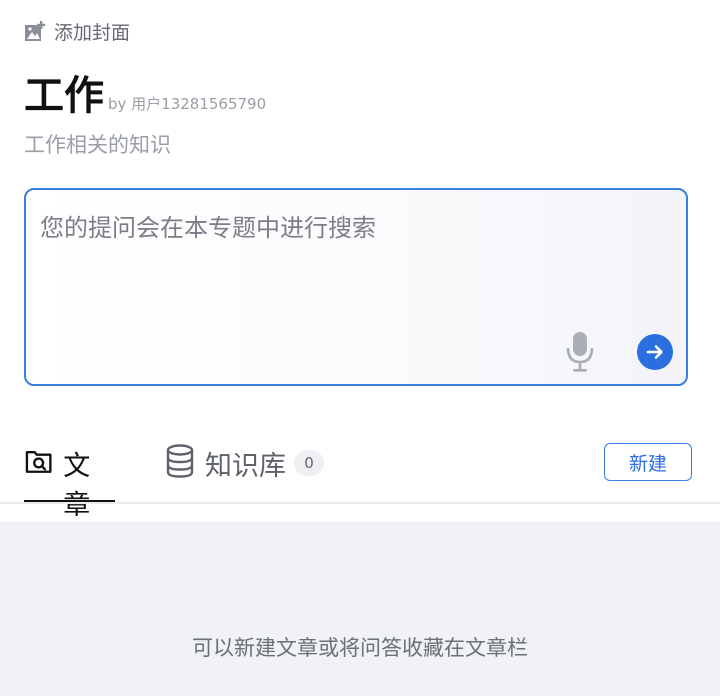 Image resolution: width=720 pixels, height=696 pixels. Describe the element at coordinates (648, 462) in the screenshot. I see `new-button: 新建` at that location.